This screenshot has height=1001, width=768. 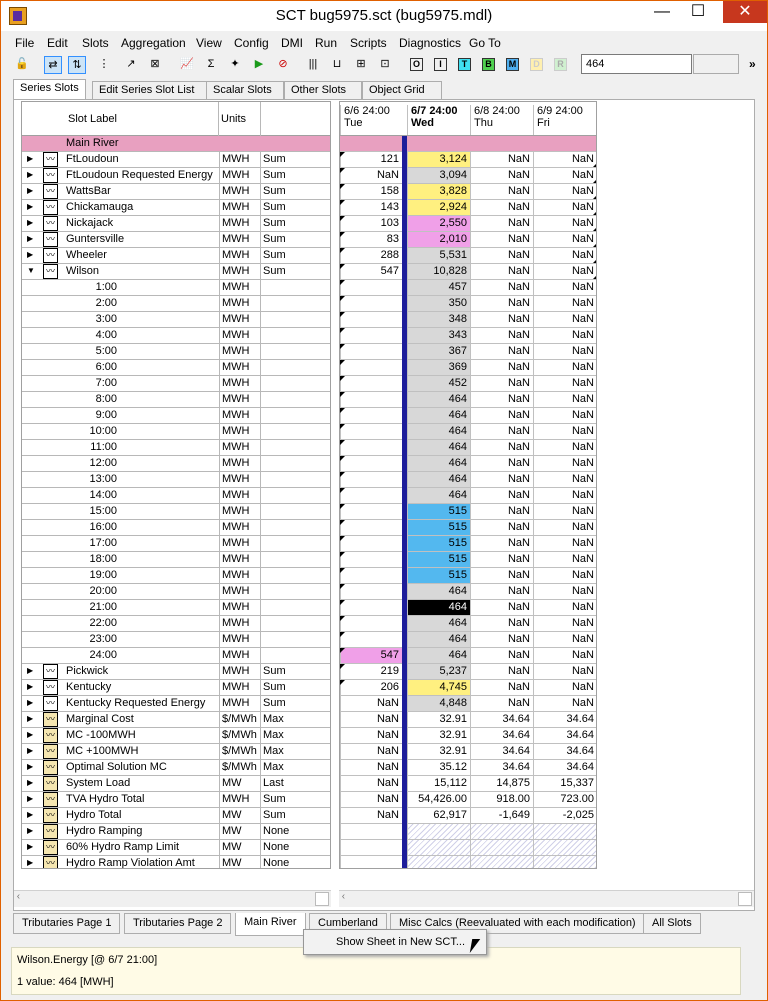 I want to click on timestep-row: 2:00 MWH, so click(x=176, y=304).